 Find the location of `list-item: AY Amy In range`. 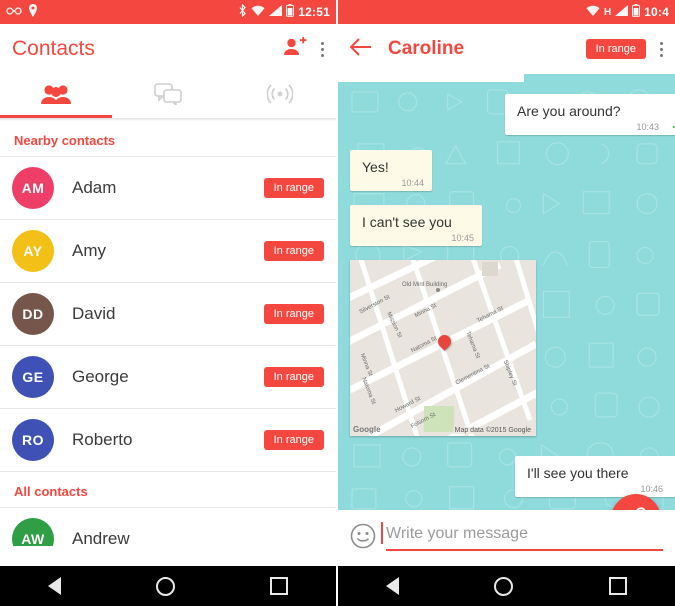

list-item: AY Amy In range is located at coordinates (168, 251).